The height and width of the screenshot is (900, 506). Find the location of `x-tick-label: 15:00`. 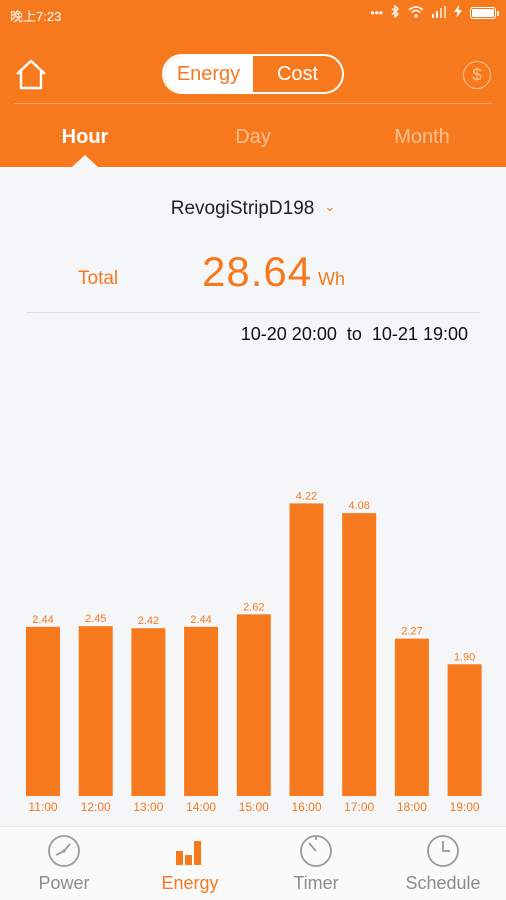

x-tick-label: 15:00 is located at coordinates (254, 807).